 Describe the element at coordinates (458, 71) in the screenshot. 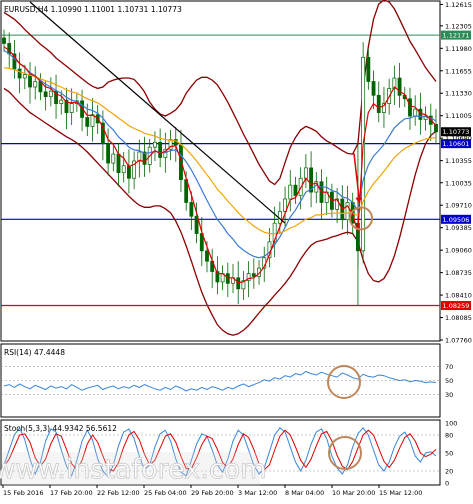

I see `y-tick-label: 1.11655` at that location.